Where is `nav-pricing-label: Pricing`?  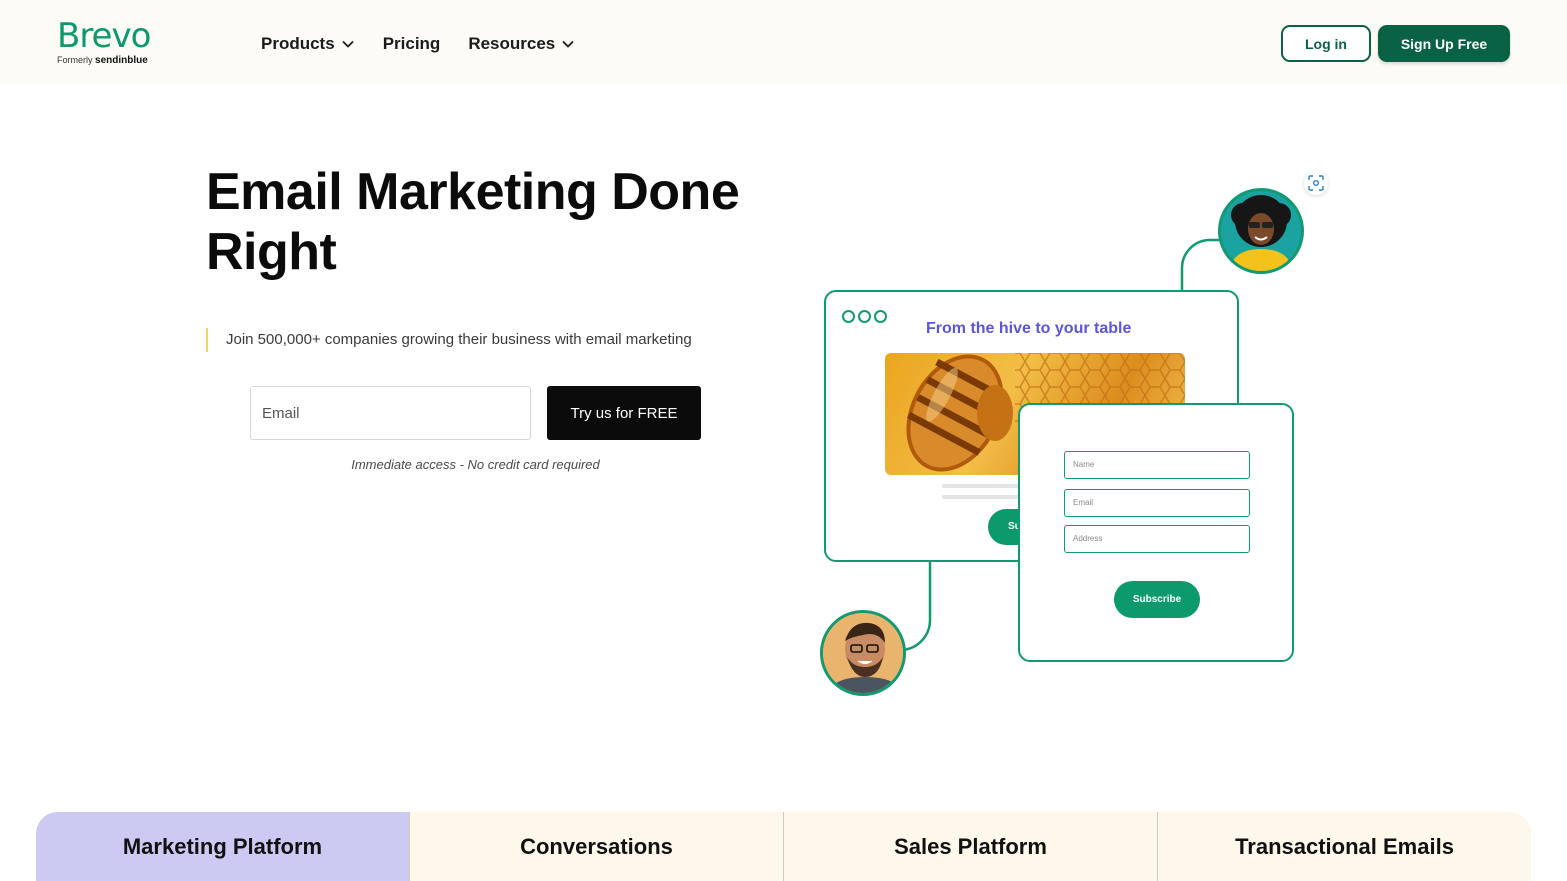 nav-pricing-label: Pricing is located at coordinates (411, 43).